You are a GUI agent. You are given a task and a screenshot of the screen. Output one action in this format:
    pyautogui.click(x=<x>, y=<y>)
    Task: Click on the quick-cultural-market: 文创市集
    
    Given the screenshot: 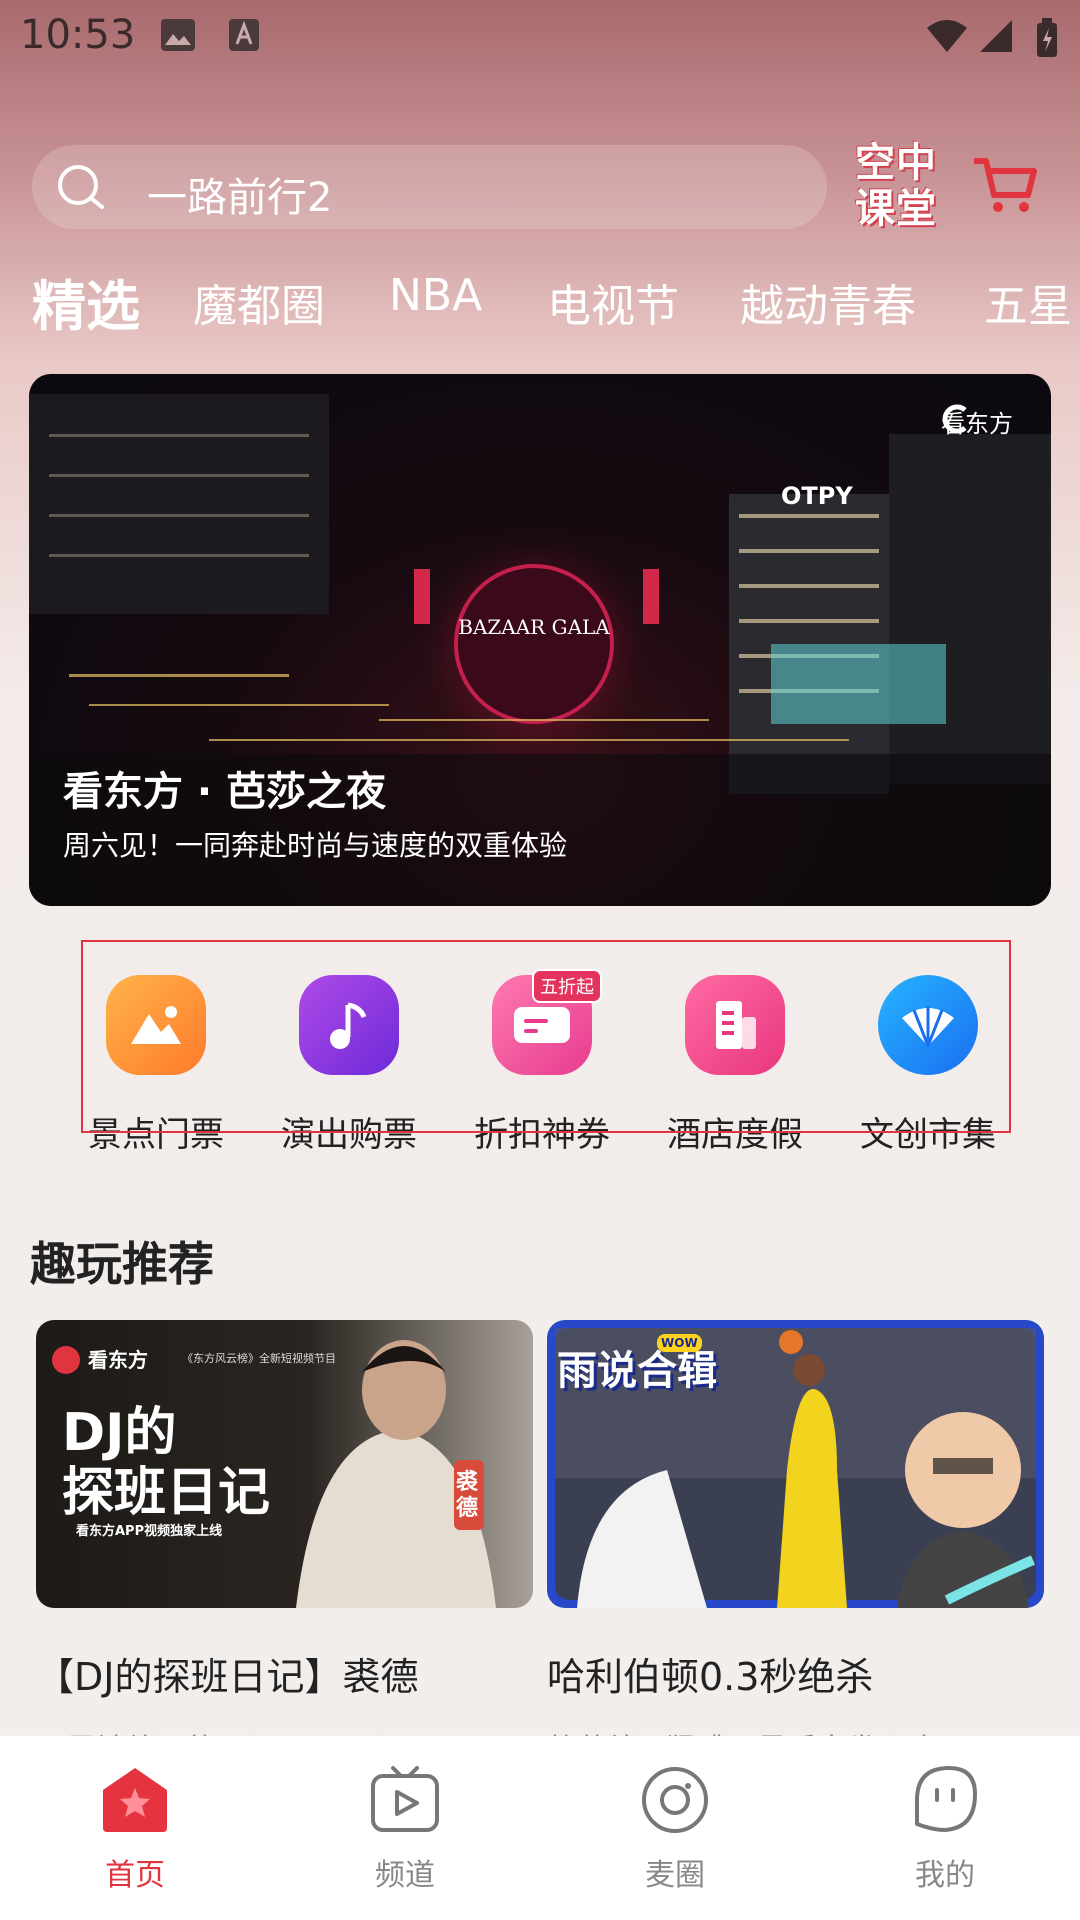 What is the action you would take?
    pyautogui.click(x=928, y=1065)
    